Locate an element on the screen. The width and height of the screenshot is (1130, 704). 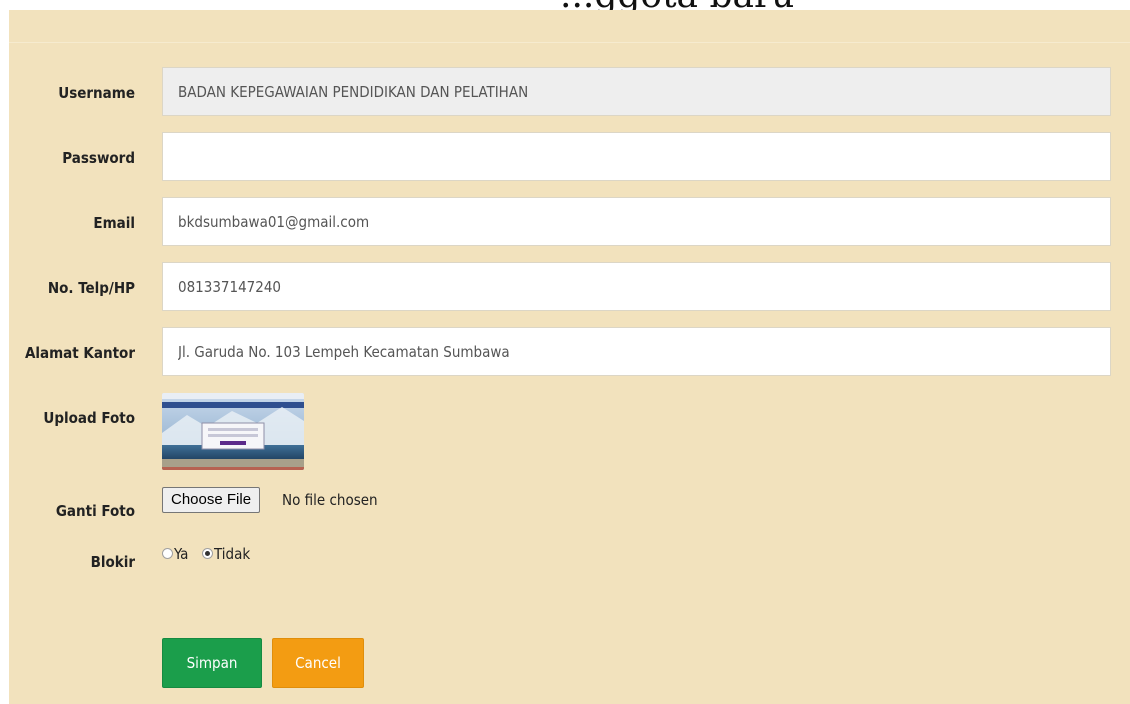
phone-label: No. Telp/HP is located at coordinates (91, 288).